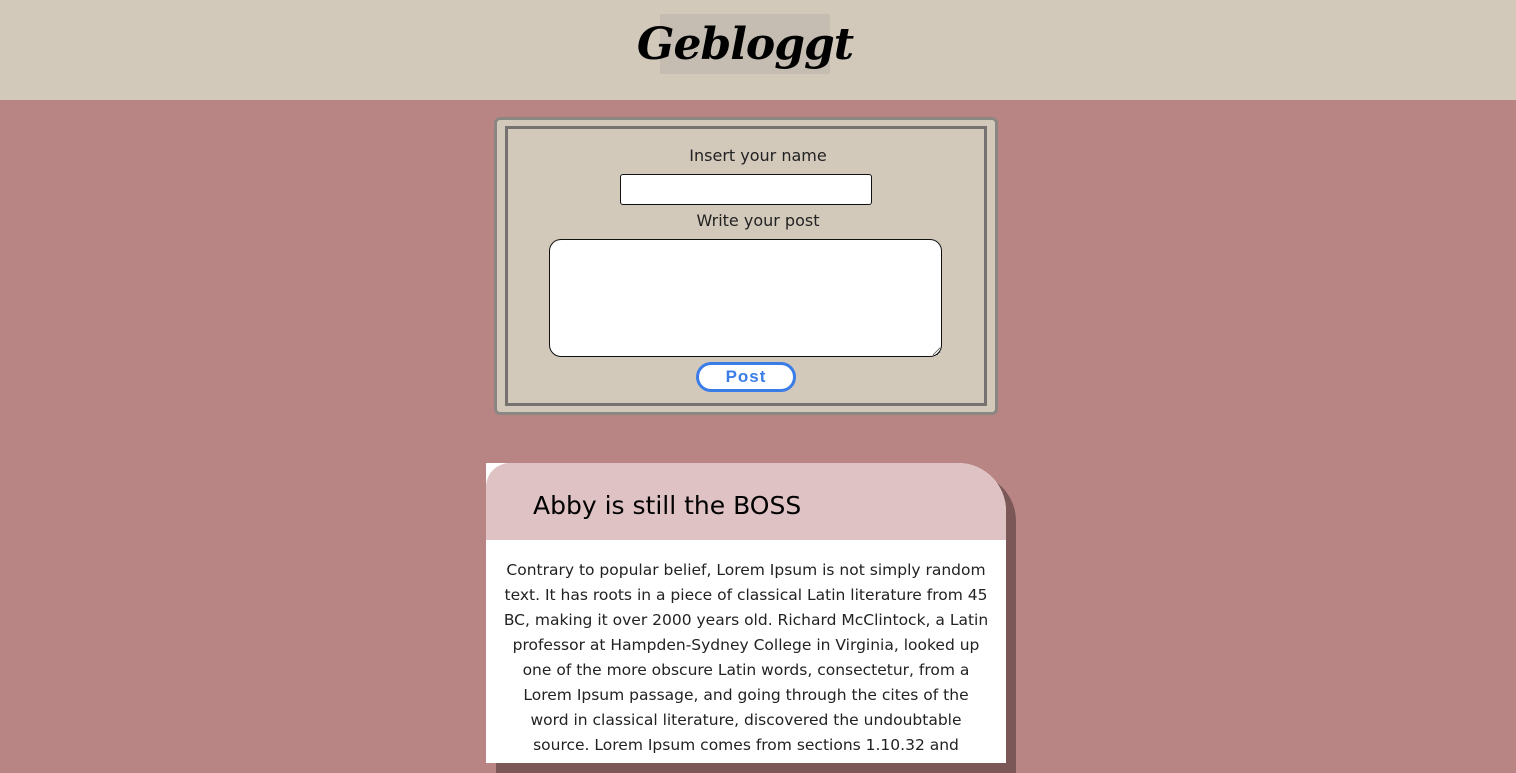 The image size is (1516, 773). Describe the element at coordinates (758, 155) in the screenshot. I see `name-label: Insert your name` at that location.